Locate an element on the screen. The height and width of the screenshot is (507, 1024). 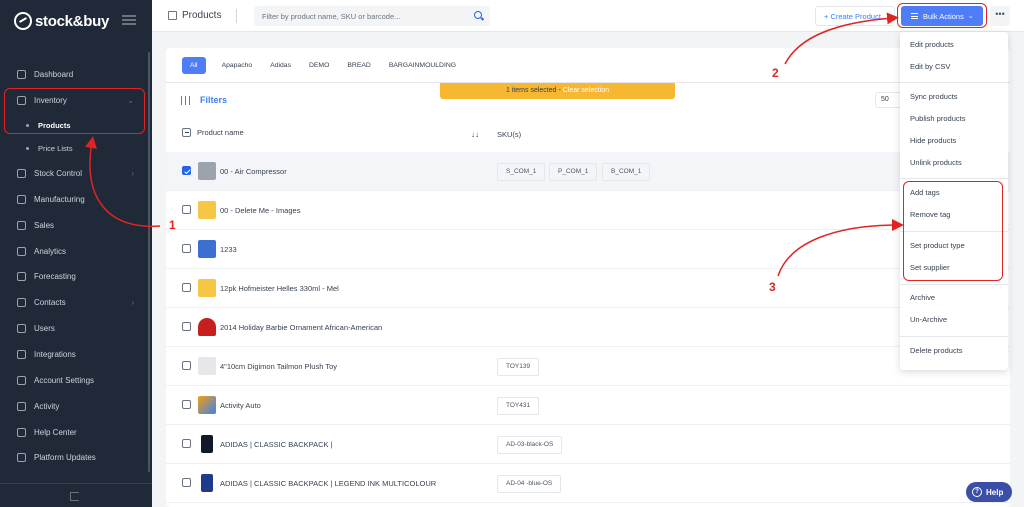
menu-item-publish-products: Publish products is located at coordinates (937, 118).